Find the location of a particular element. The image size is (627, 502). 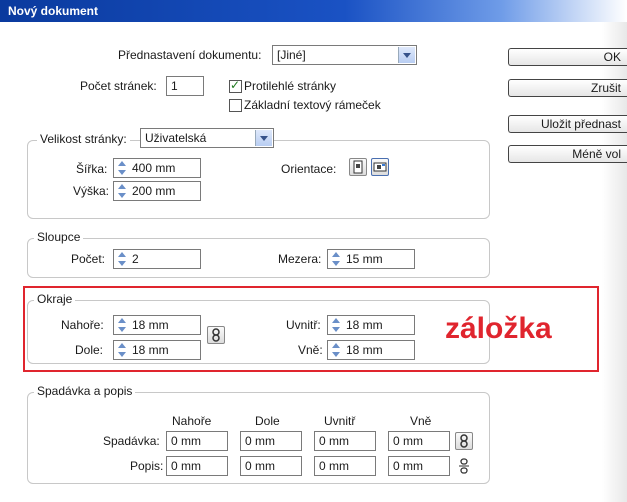

bleed-bottom-input: 0 mm is located at coordinates (271, 441).